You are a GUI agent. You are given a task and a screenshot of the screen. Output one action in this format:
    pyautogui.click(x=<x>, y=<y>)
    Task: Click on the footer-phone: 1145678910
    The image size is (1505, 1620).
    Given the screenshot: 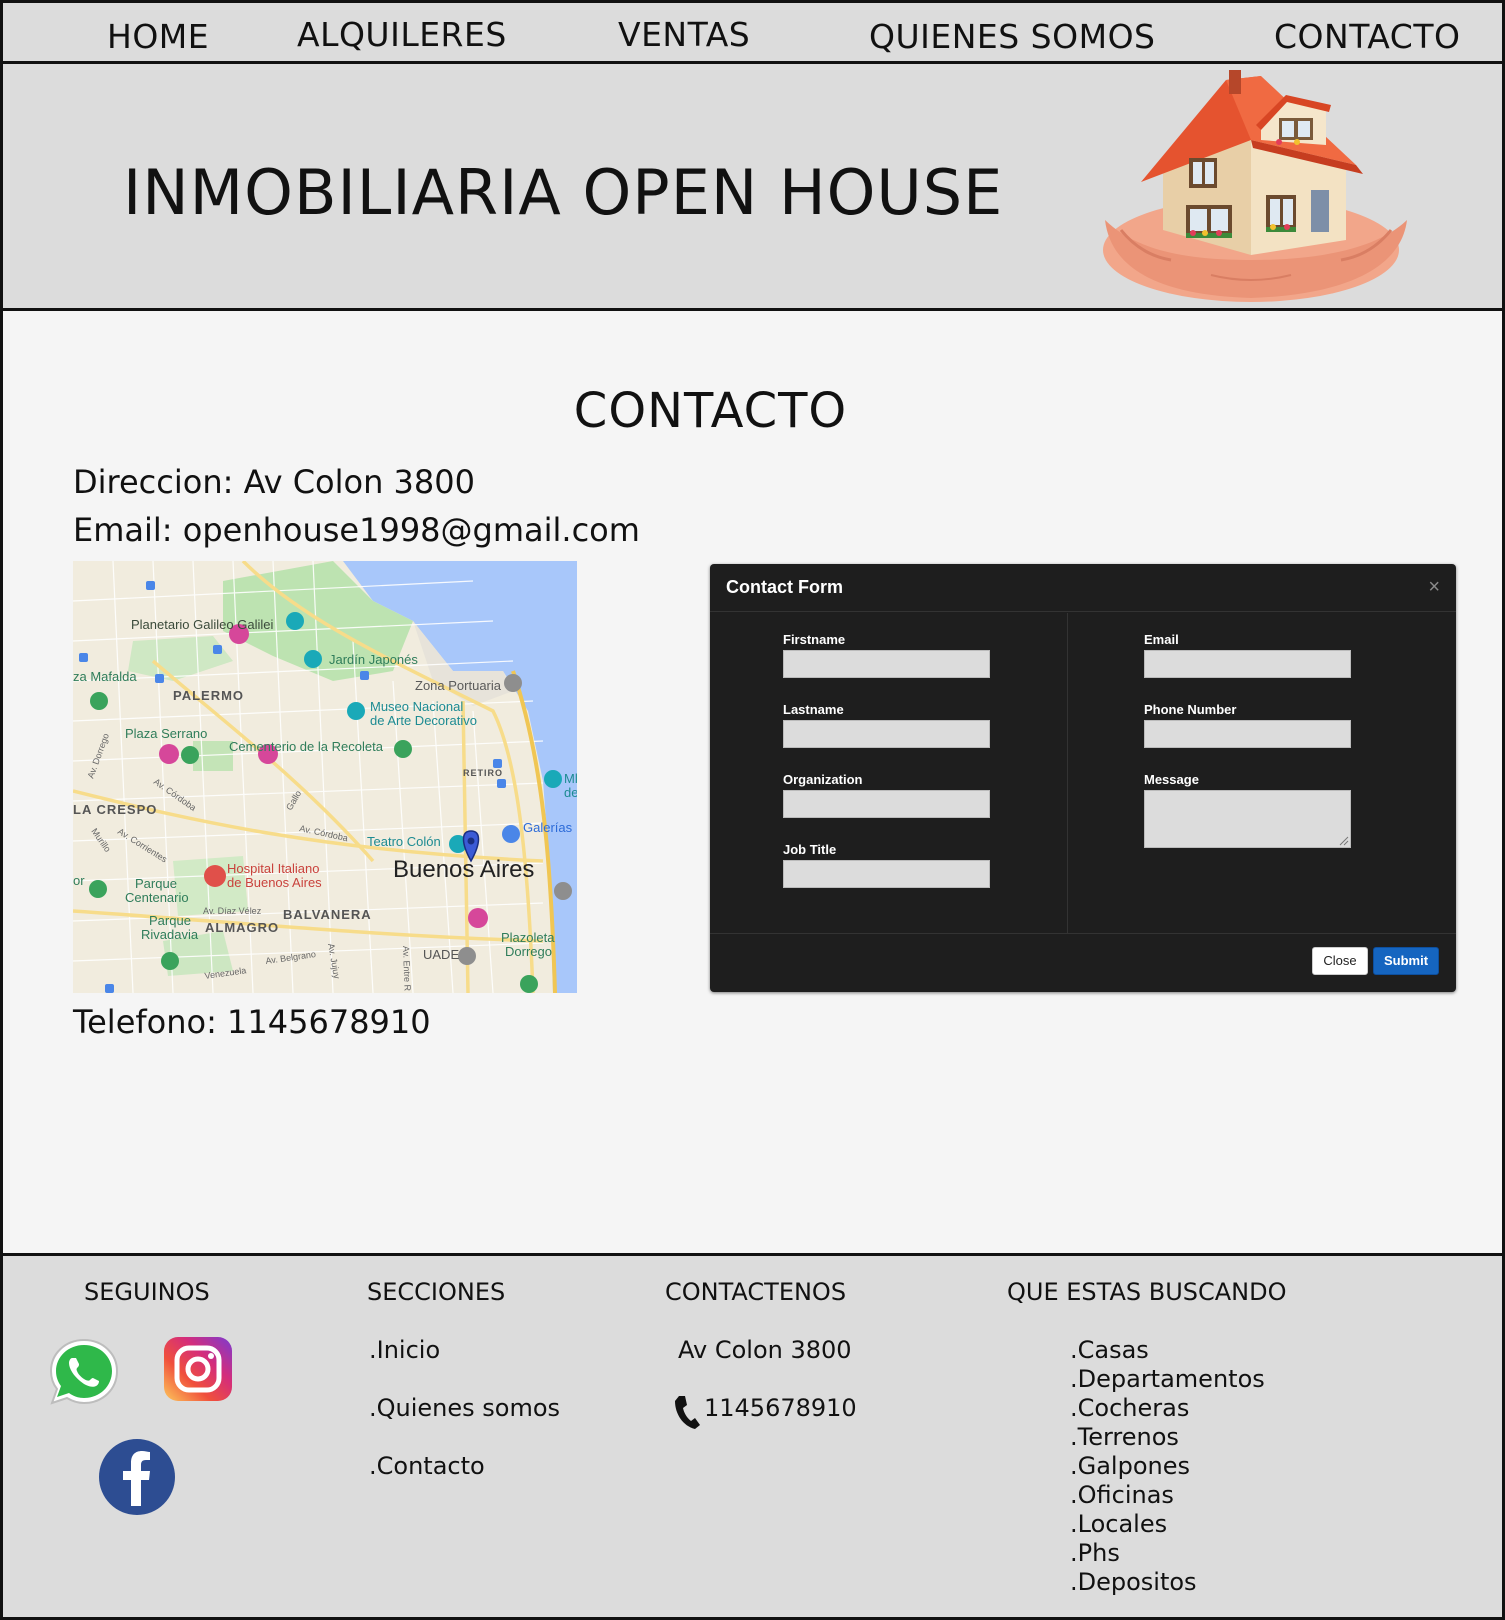 What is the action you would take?
    pyautogui.click(x=780, y=1408)
    